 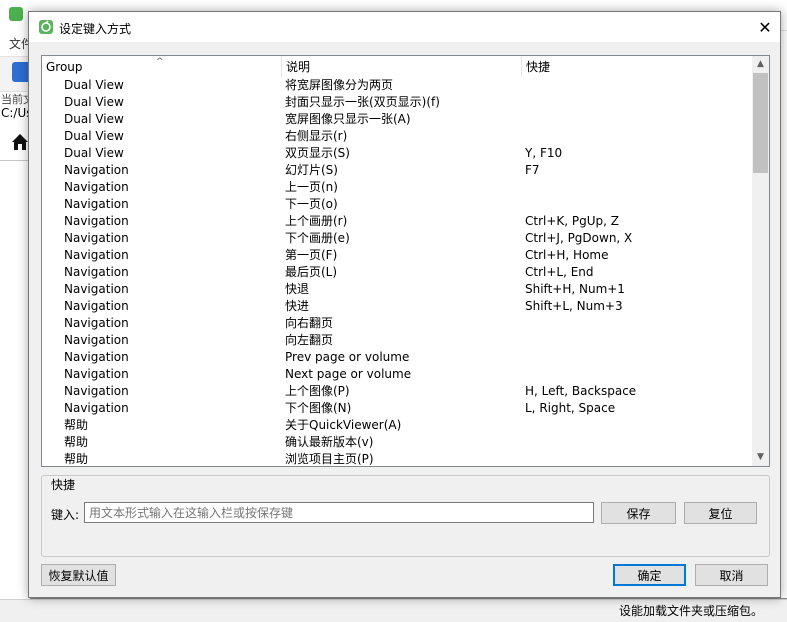 I want to click on row-description-cell: 第一页(F), so click(x=311, y=255).